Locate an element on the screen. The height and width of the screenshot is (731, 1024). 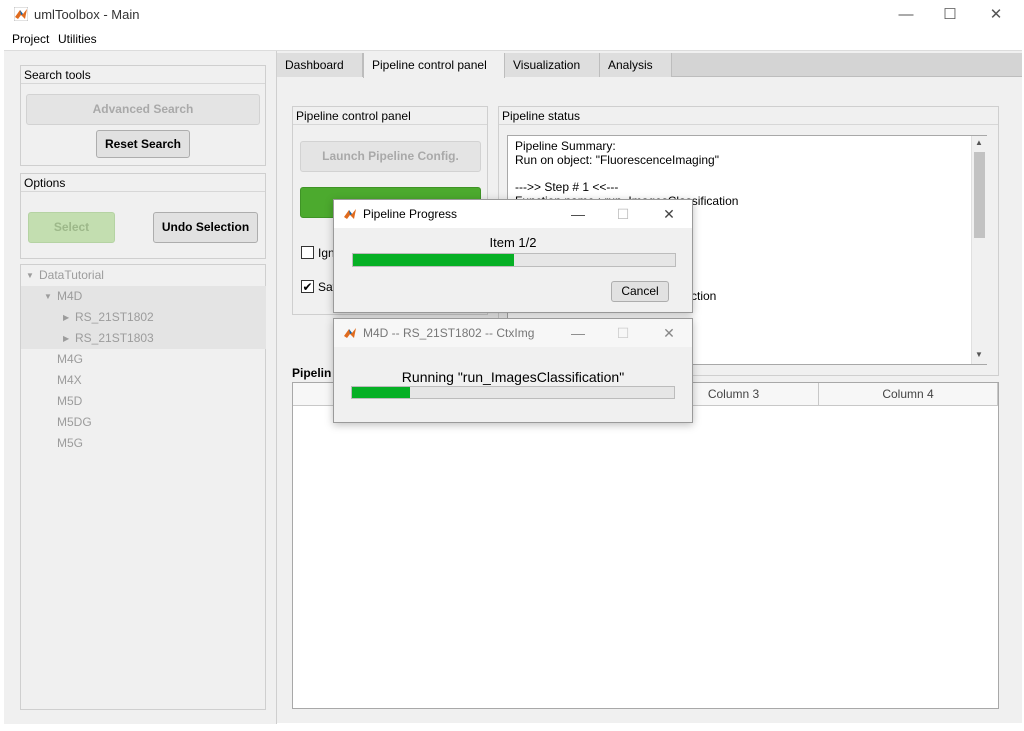
cancel-button: Cancel is located at coordinates (640, 291).